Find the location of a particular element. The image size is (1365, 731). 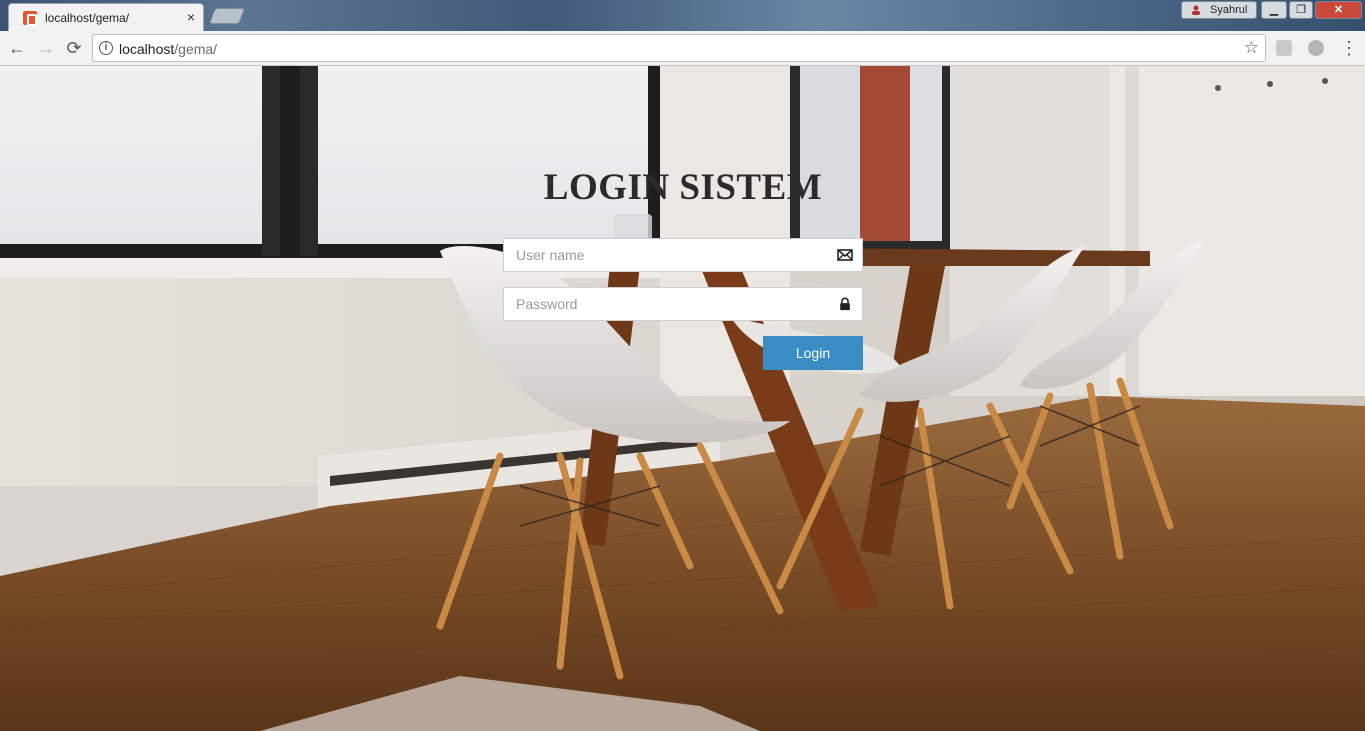

minimize-icon: ▁ is located at coordinates (1274, 10).